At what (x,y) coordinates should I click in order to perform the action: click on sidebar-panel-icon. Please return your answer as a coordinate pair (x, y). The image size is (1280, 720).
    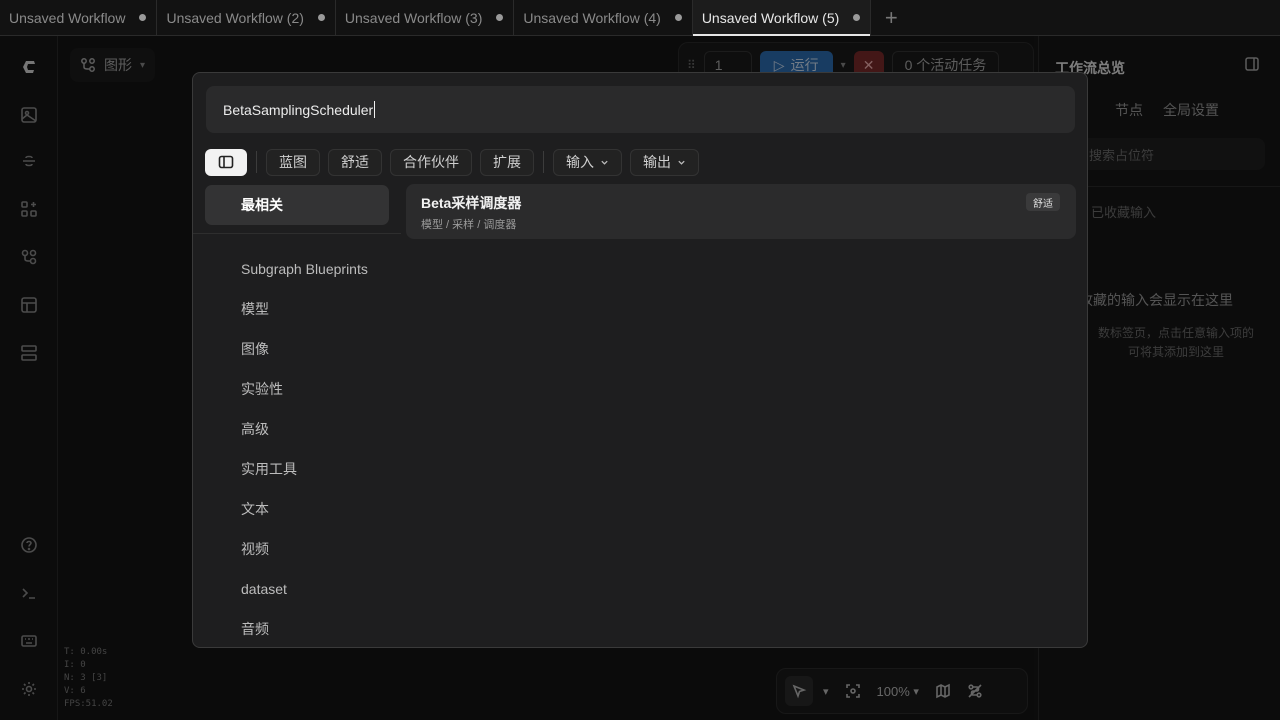
    Looking at the image, I should click on (226, 162).